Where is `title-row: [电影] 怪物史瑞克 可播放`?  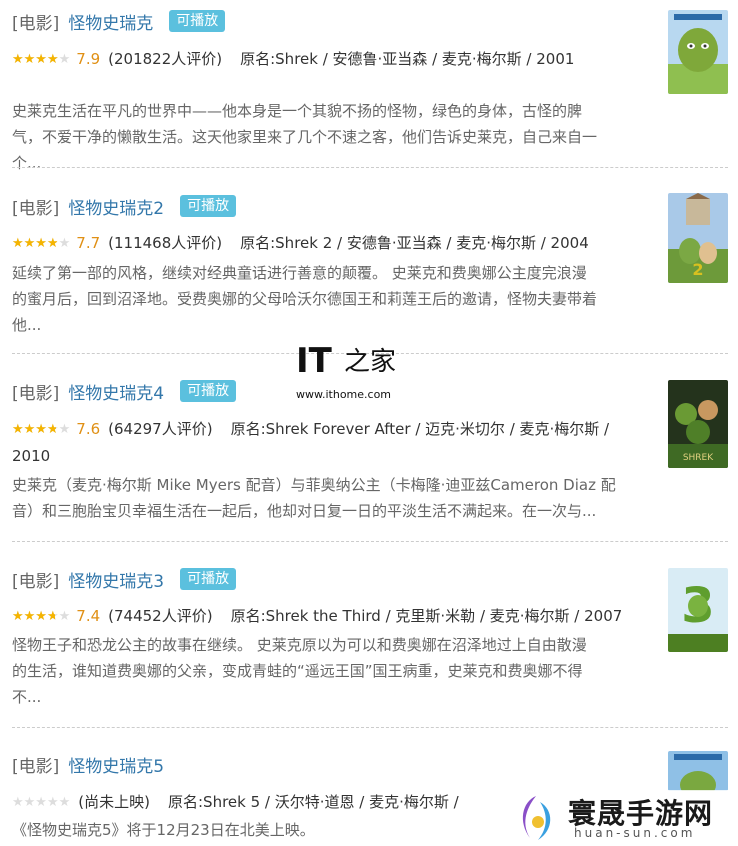
title-row: [电影] 怪物史瑞克 可播放 is located at coordinates (119, 21).